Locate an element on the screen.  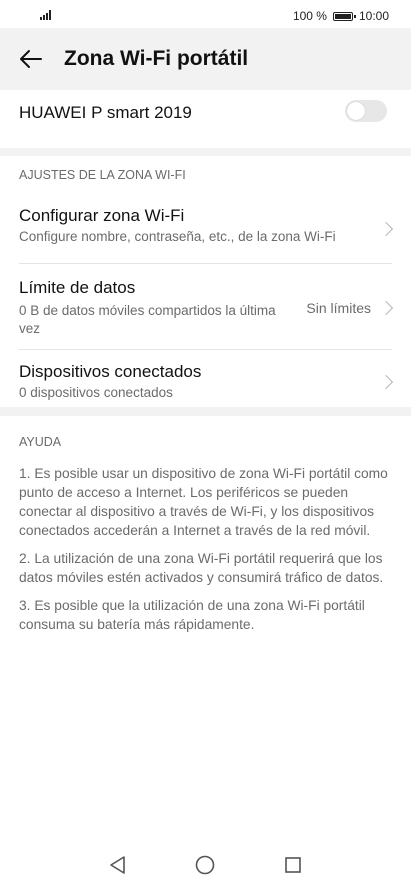
battery-percent: 100 % is located at coordinates (309, 16).